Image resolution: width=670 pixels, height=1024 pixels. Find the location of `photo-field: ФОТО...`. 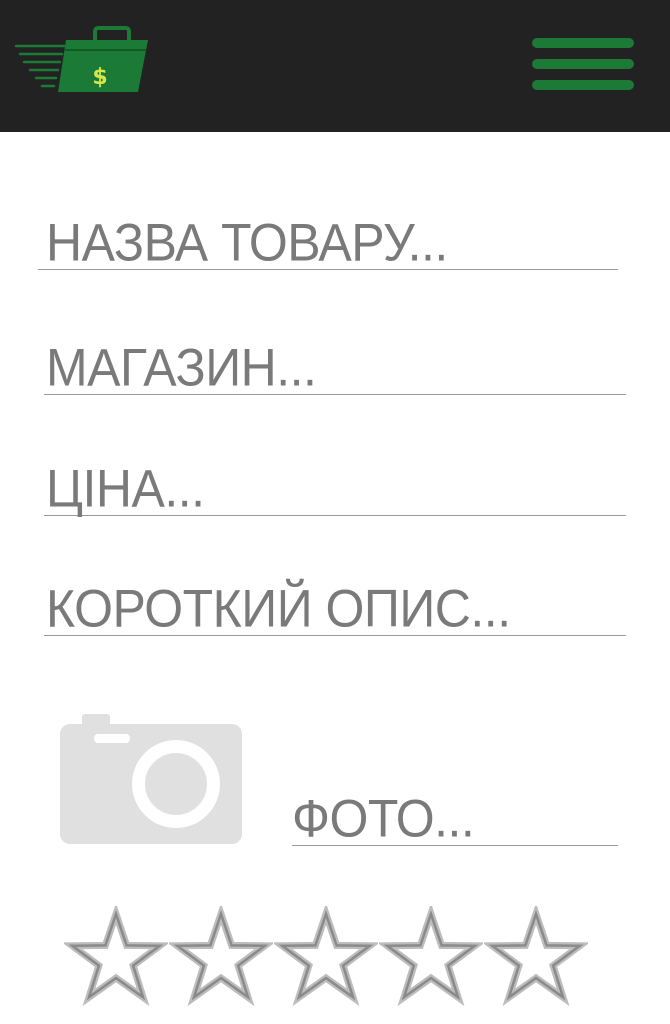

photo-field: ФОТО... is located at coordinates (455, 817).